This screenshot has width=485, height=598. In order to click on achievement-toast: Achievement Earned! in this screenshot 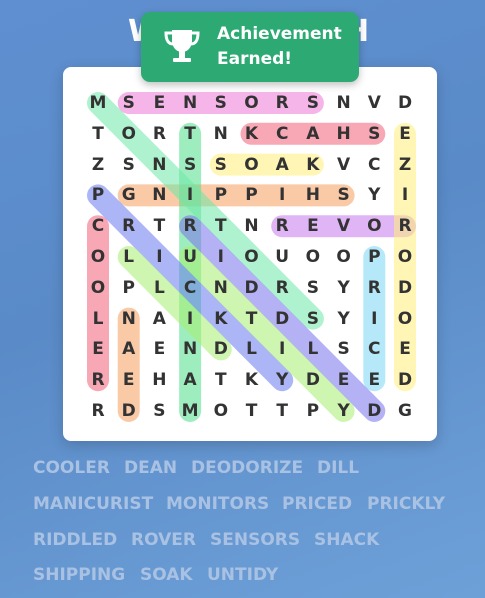, I will do `click(250, 47)`.